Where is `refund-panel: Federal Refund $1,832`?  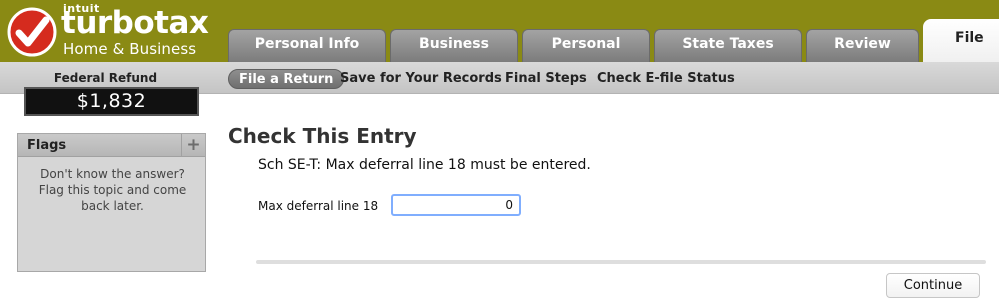
refund-panel: Federal Refund $1,832 is located at coordinates (105, 92).